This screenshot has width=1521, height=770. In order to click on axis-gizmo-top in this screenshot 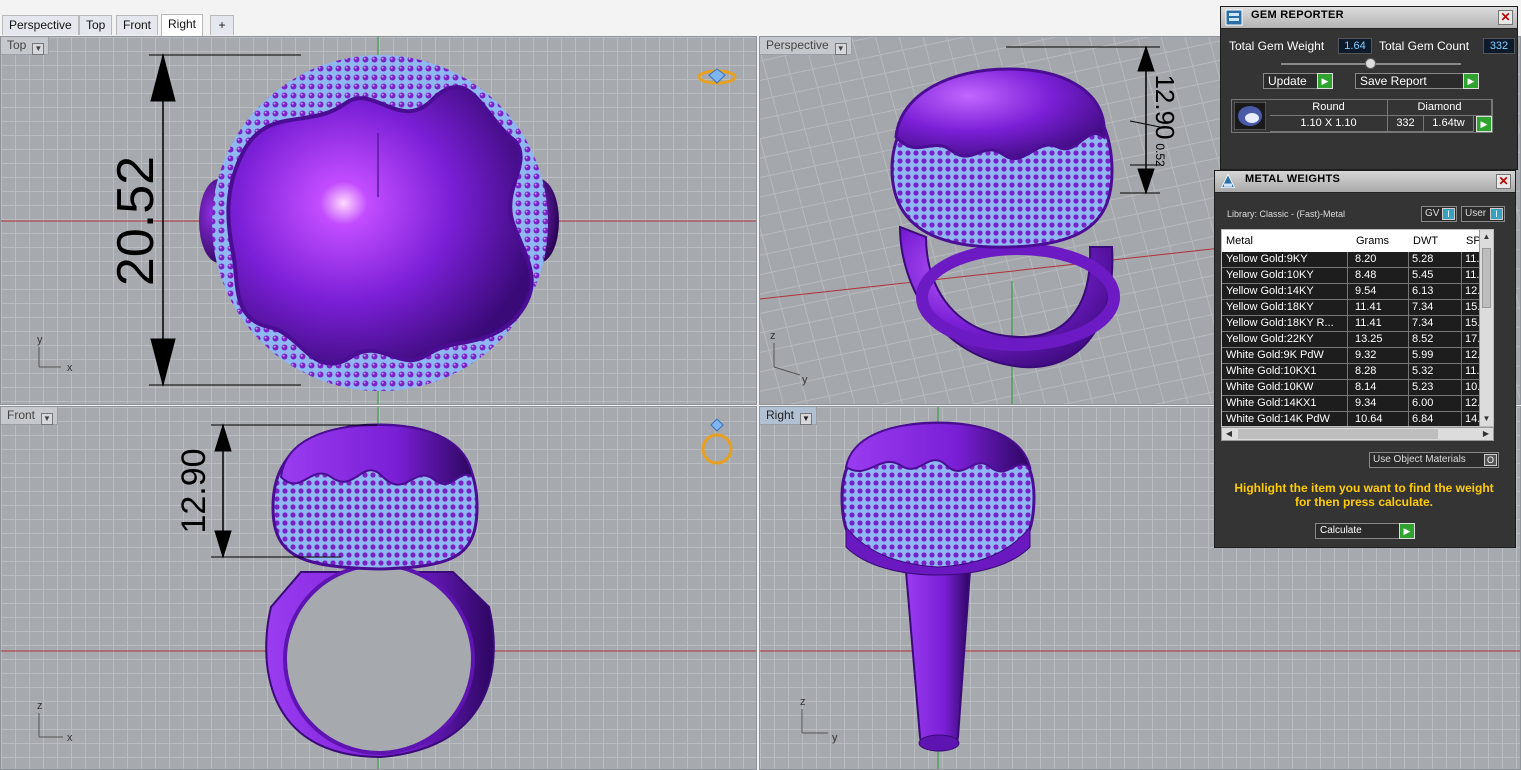, I will do `click(49, 357)`.